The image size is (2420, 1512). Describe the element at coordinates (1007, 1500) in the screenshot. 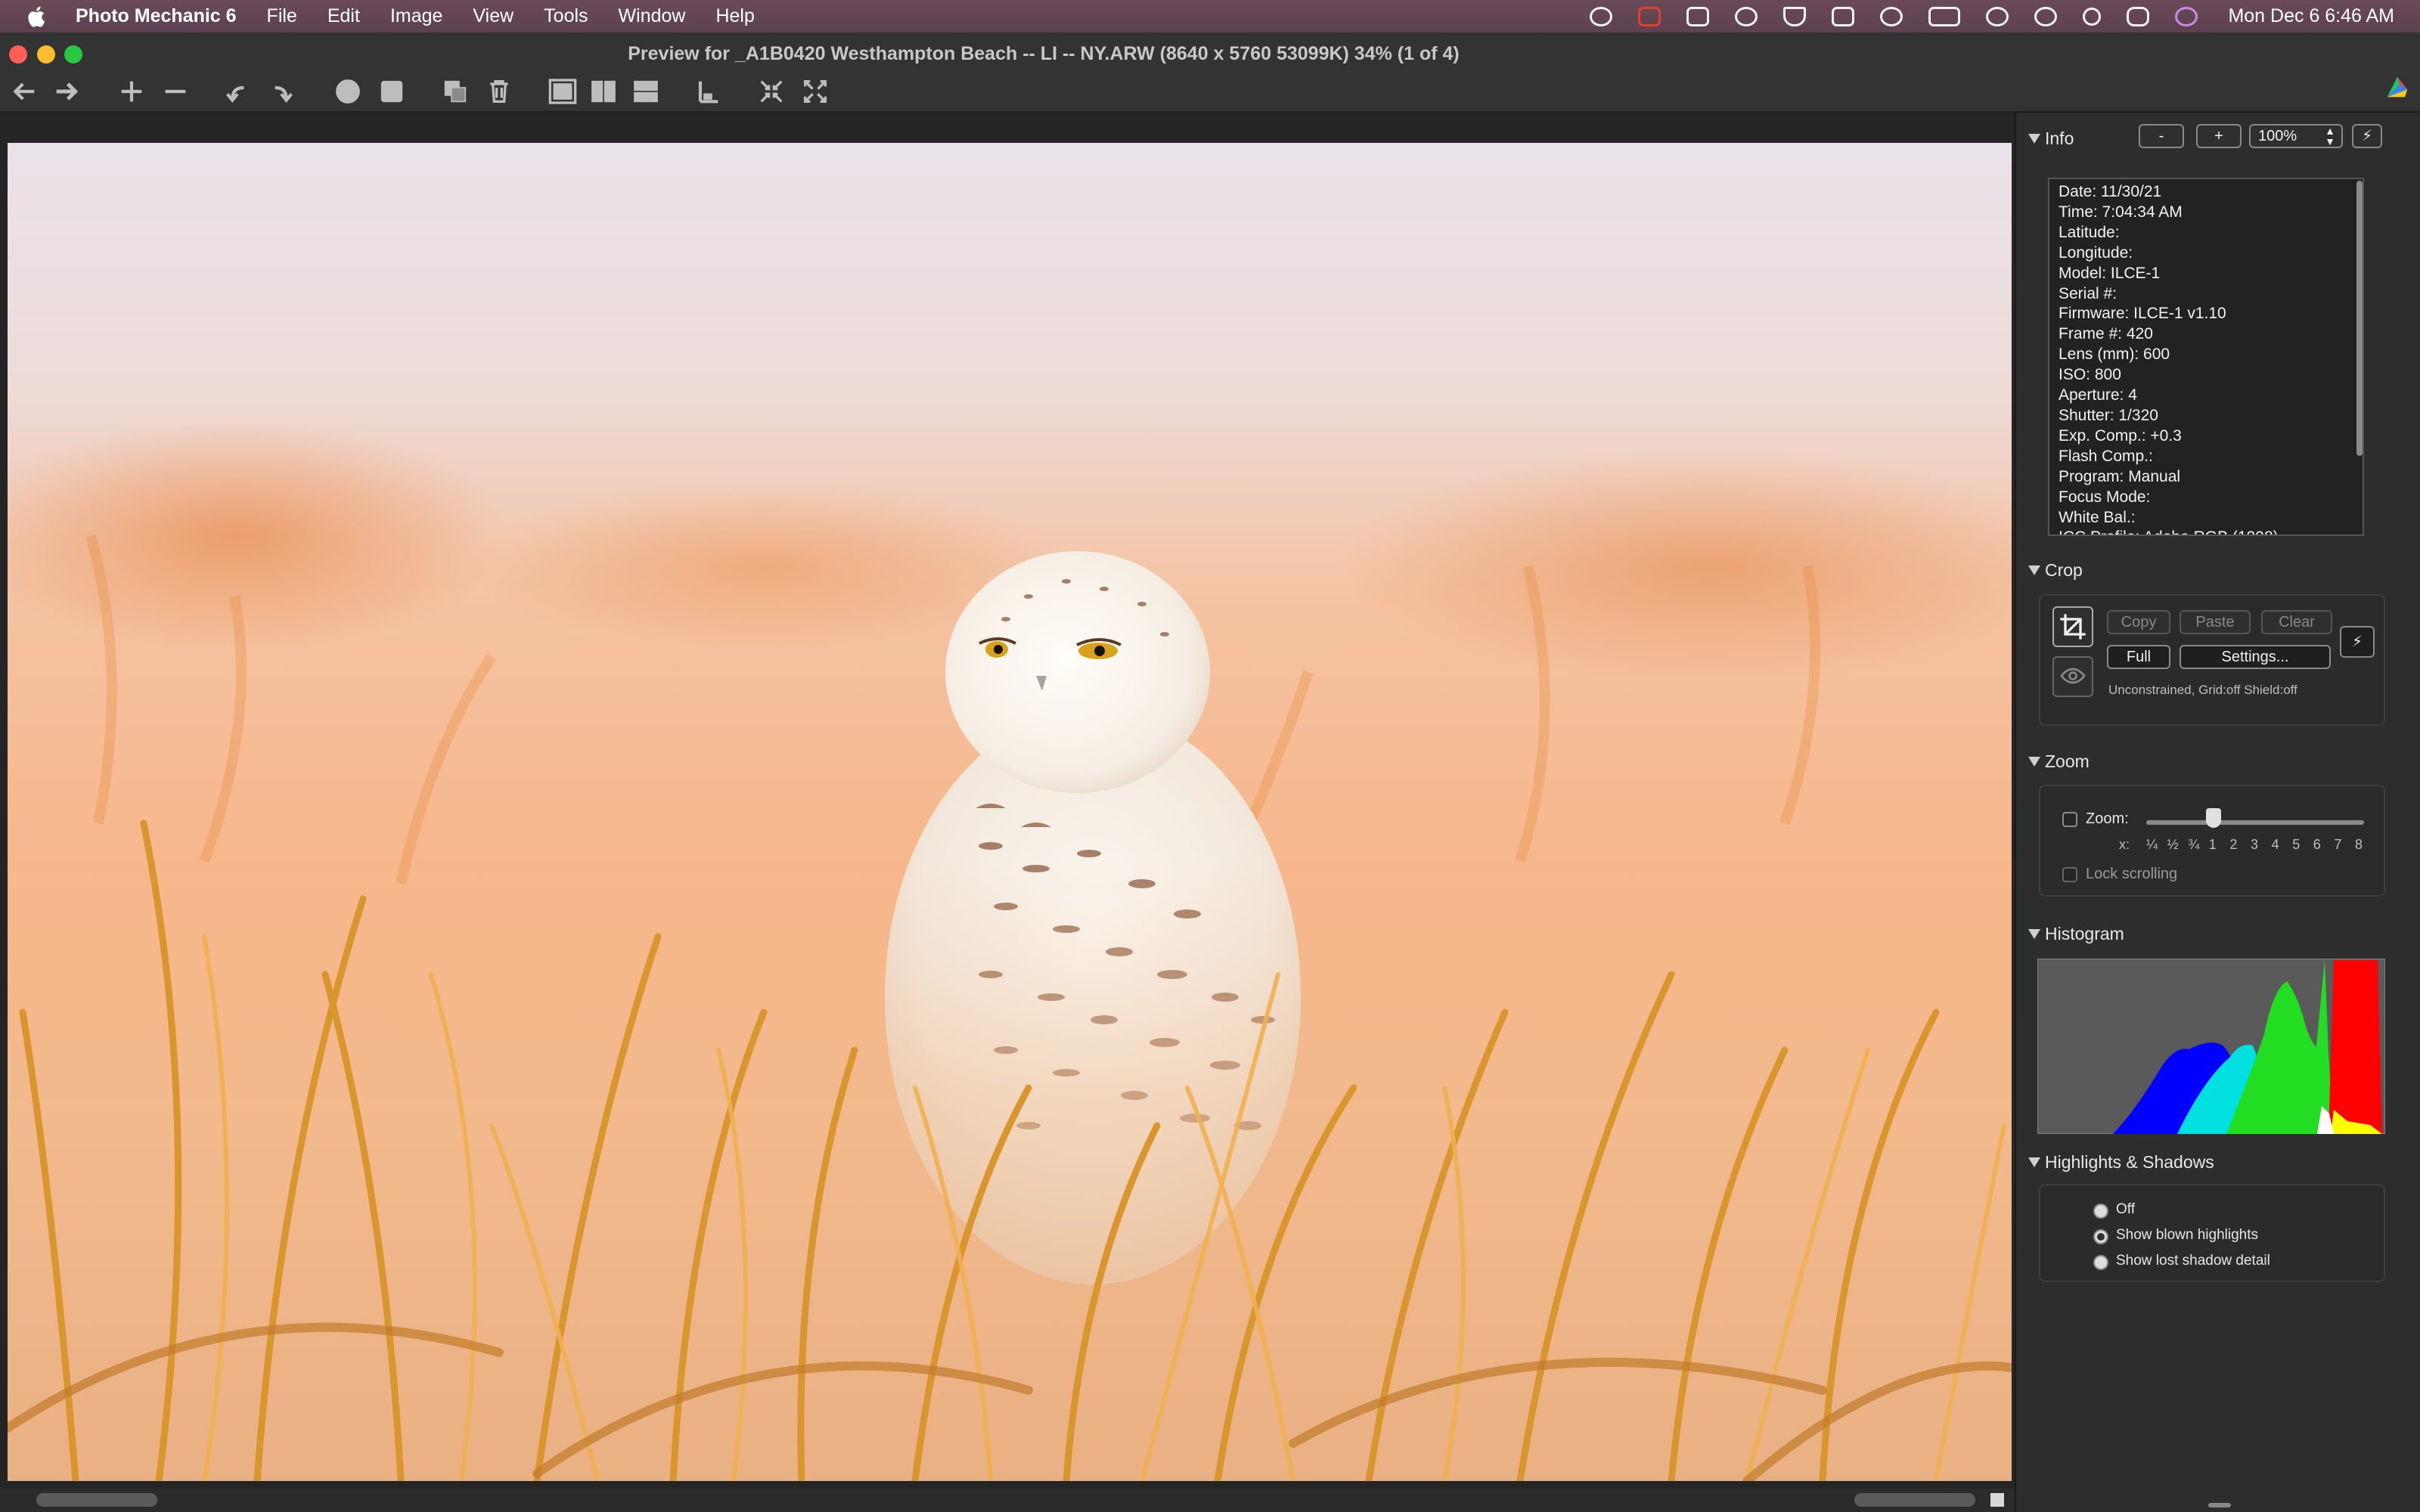

I see `horizontal-scrollbar` at that location.